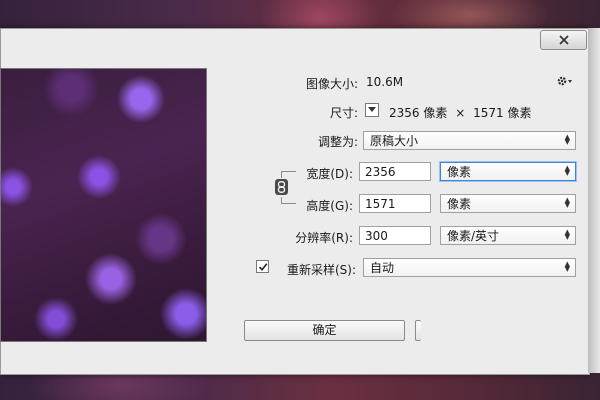 The width and height of the screenshot is (600, 400). I want to click on dimensions-height-unit: 像素, so click(519, 113).